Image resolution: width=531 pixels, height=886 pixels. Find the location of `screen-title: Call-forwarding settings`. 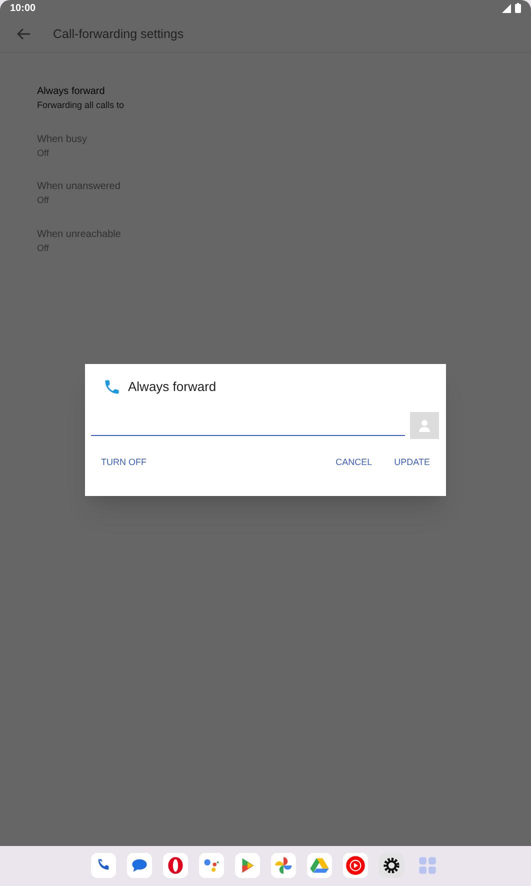

screen-title: Call-forwarding settings is located at coordinates (118, 34).